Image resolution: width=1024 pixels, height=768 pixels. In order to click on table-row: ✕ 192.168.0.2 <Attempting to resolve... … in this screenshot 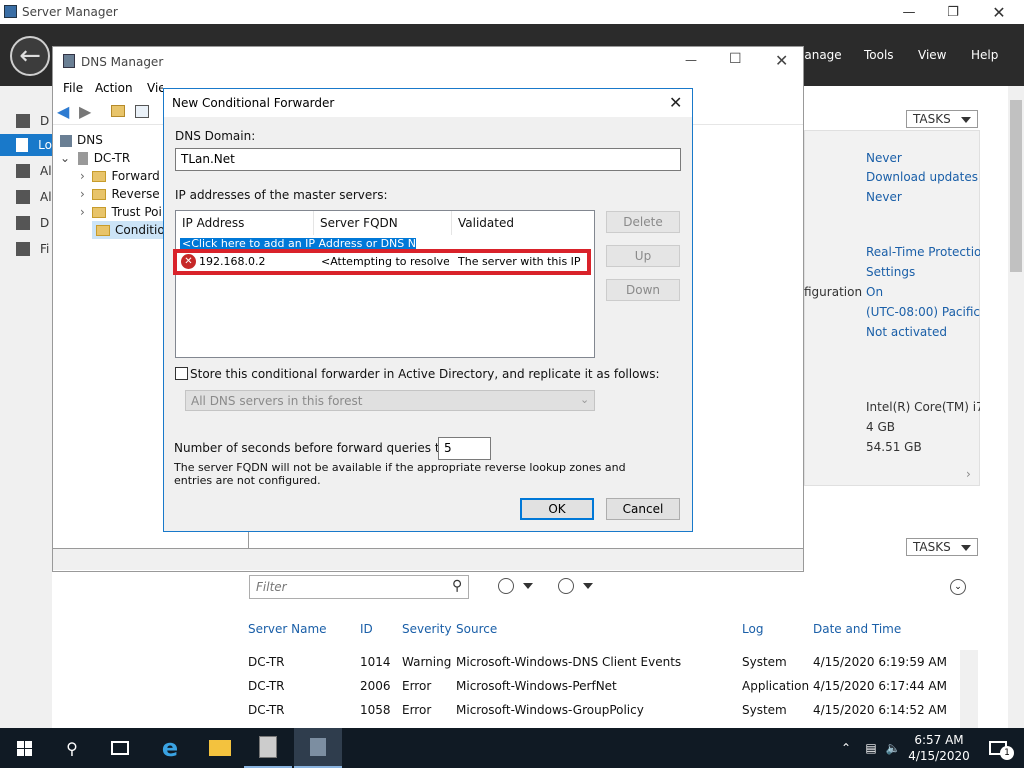, I will do `click(382, 262)`.